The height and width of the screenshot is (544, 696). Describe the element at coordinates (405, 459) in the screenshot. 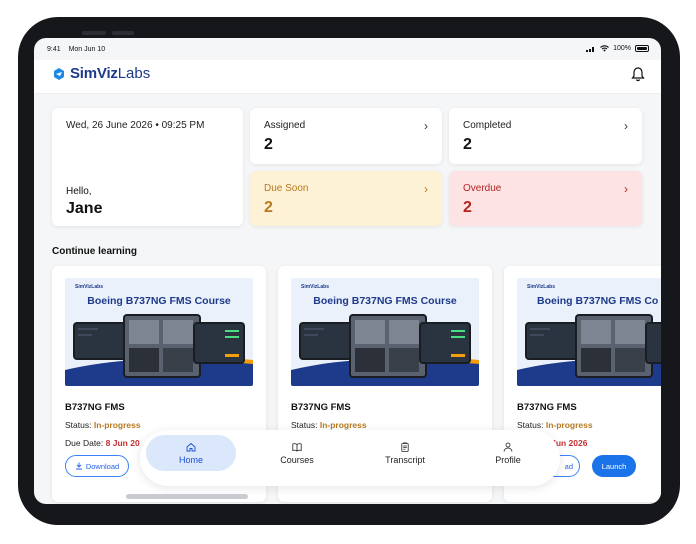

I see `nav-transcript-label: Transcript` at that location.